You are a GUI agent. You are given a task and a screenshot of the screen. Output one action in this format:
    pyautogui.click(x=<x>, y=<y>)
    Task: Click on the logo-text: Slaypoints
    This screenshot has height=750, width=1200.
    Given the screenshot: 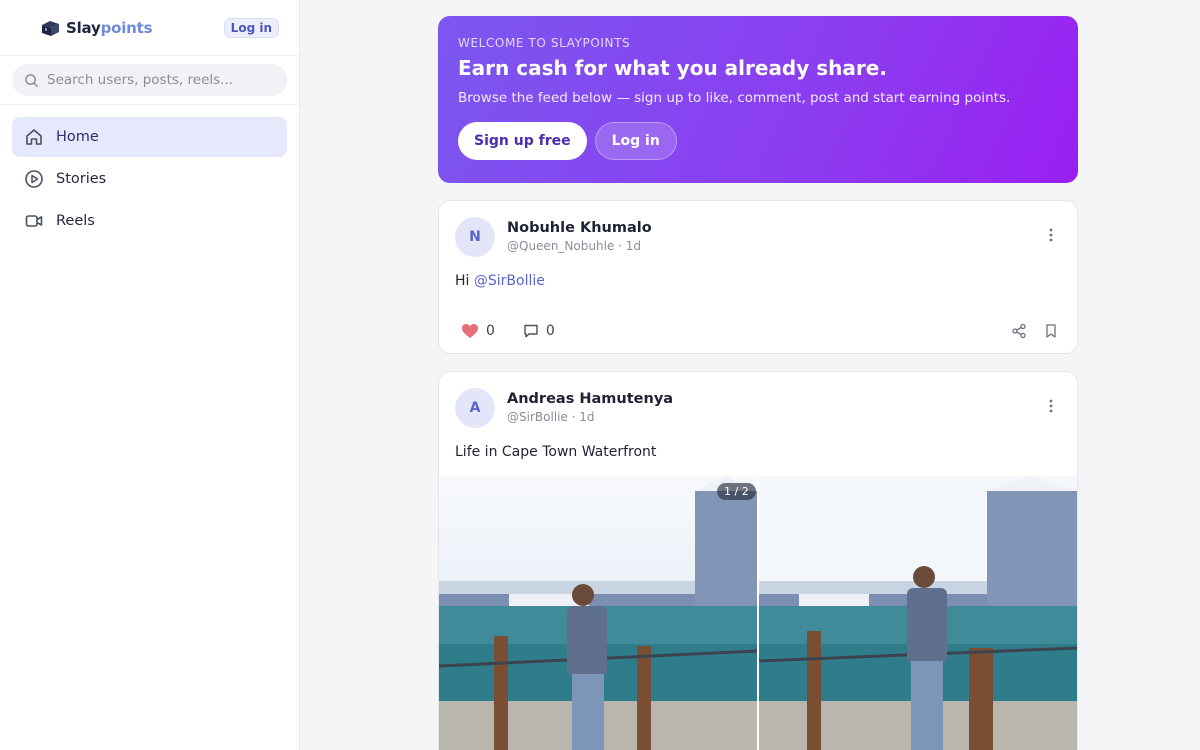 What is the action you would take?
    pyautogui.click(x=109, y=27)
    